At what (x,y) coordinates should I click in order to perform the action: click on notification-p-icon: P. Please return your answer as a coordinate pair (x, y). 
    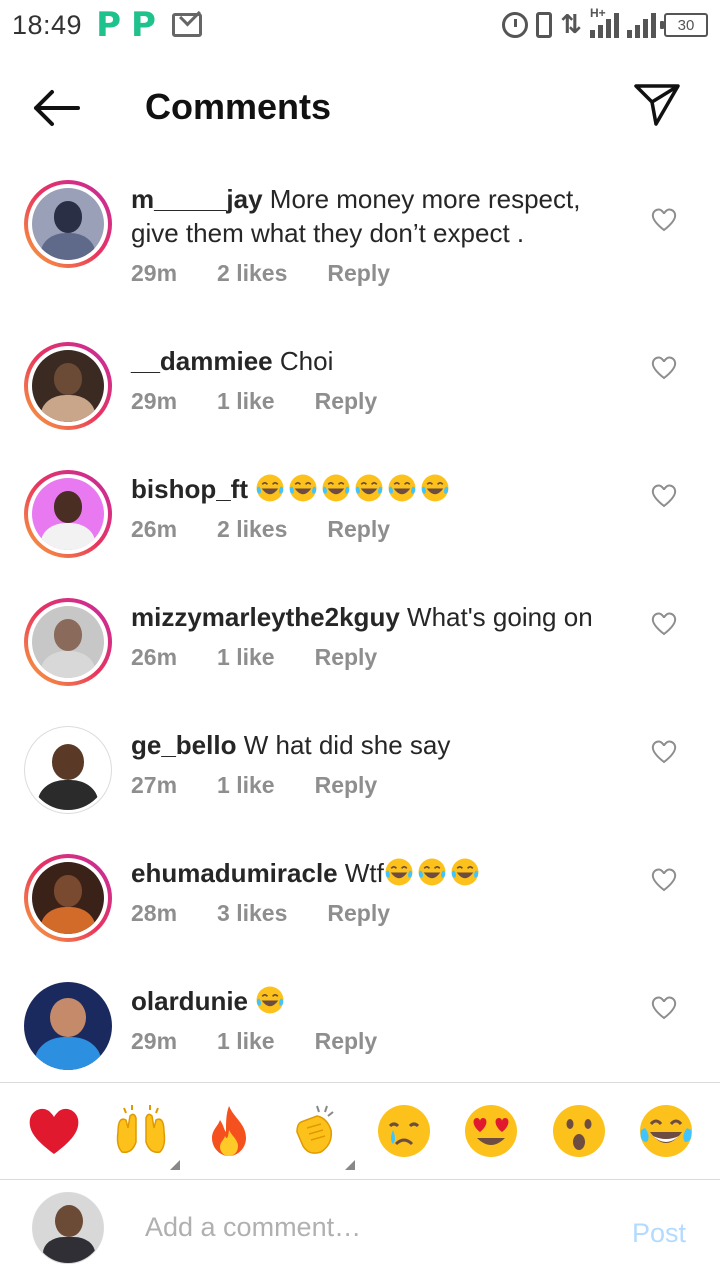
    Looking at the image, I should click on (143, 25).